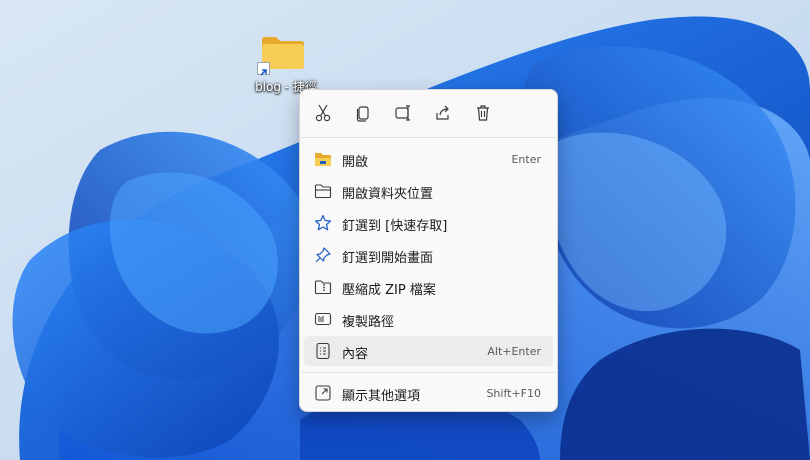 The image size is (810, 460). I want to click on share-button, so click(443, 113).